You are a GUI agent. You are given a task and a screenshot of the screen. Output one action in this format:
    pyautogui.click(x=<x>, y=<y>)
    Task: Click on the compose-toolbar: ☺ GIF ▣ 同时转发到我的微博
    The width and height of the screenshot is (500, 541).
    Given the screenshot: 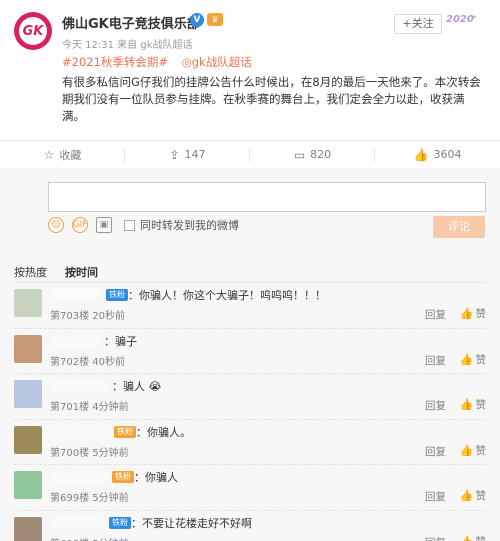 What is the action you would take?
    pyautogui.click(x=143, y=225)
    